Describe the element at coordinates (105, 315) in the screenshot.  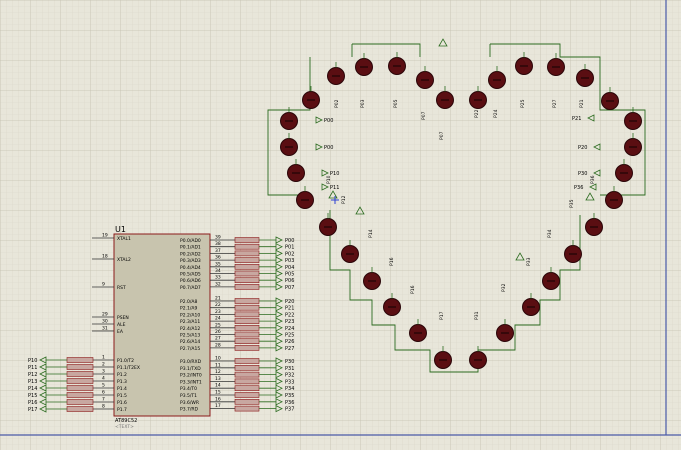
I see `pin-number: 29` at that location.